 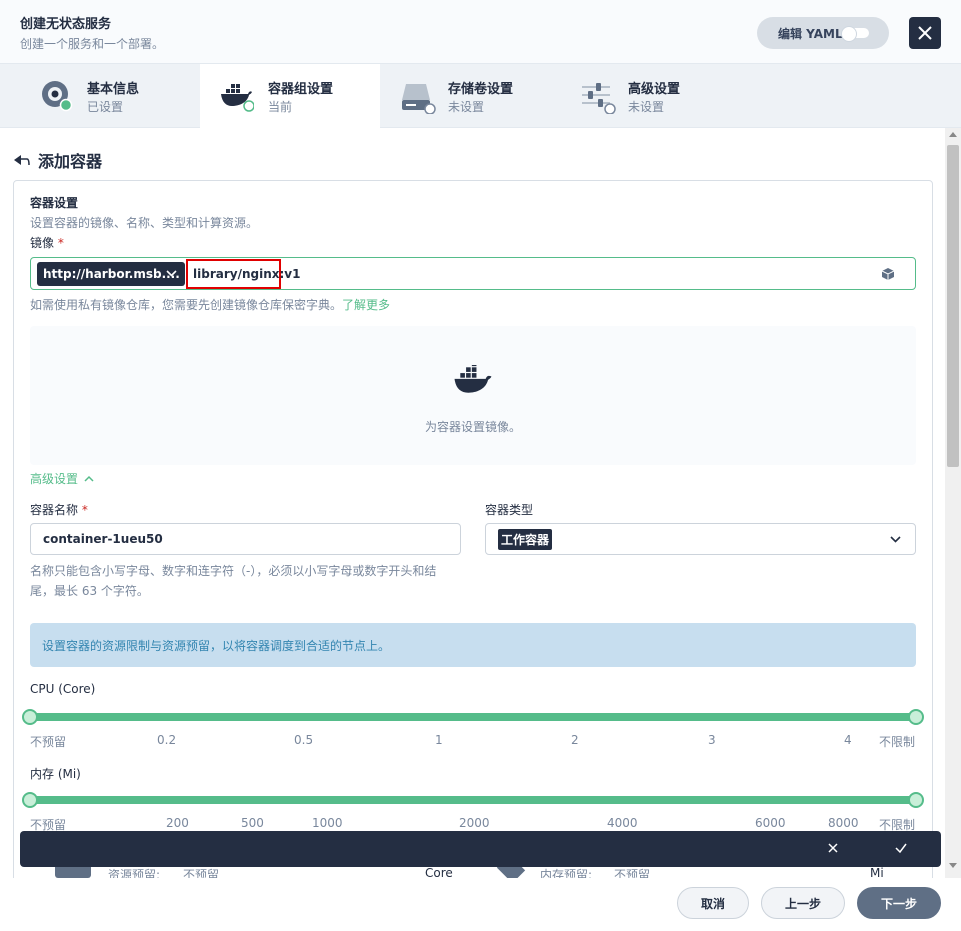 I want to click on empty-hint: 为容器设置镜像。, so click(x=472, y=427).